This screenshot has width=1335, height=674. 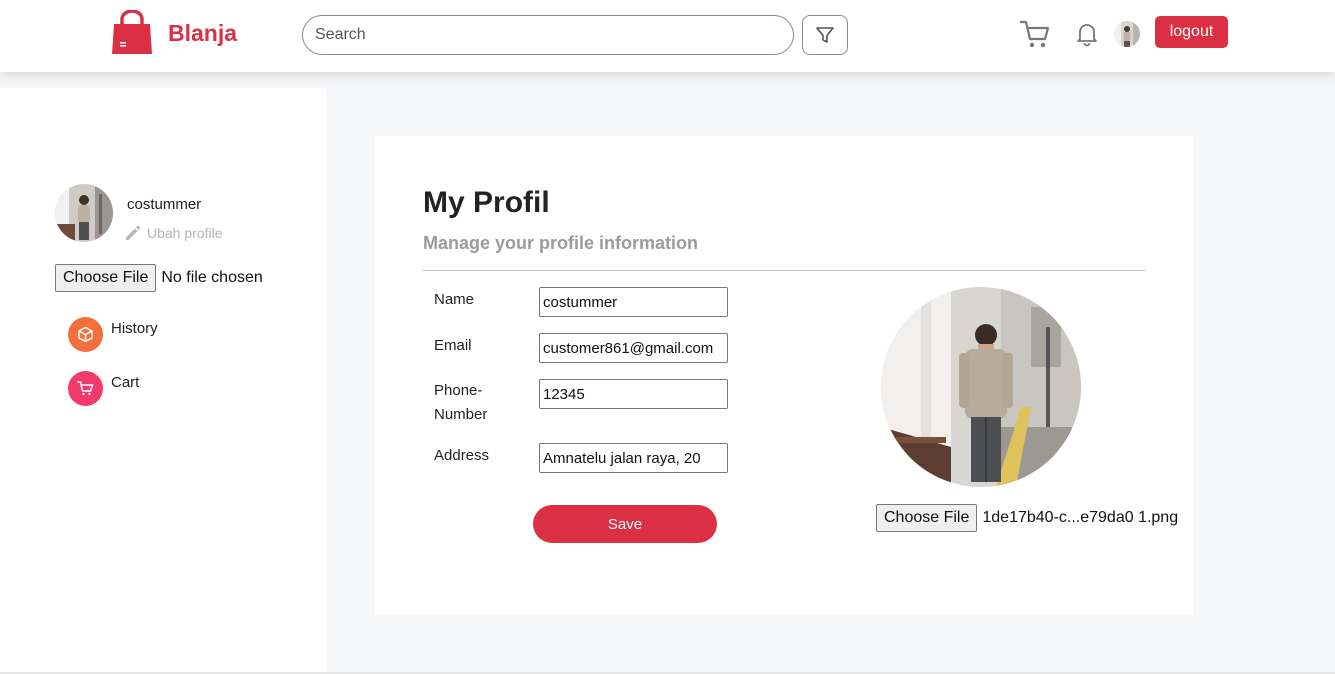 I want to click on search-input, so click(x=548, y=35).